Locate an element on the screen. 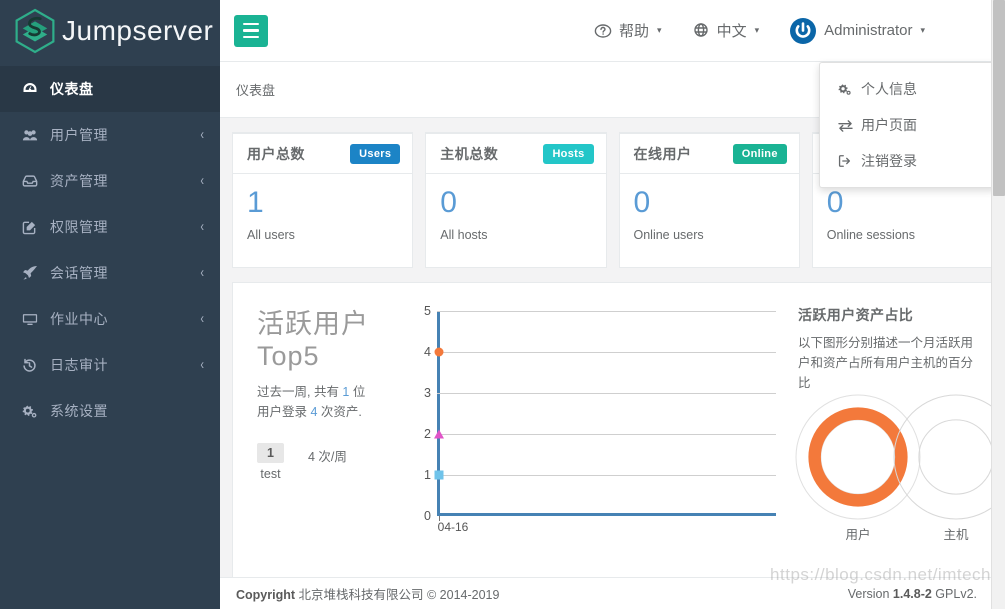 This screenshot has width=1005, height=609. donut-chart-label: 主机 is located at coordinates (956, 535).